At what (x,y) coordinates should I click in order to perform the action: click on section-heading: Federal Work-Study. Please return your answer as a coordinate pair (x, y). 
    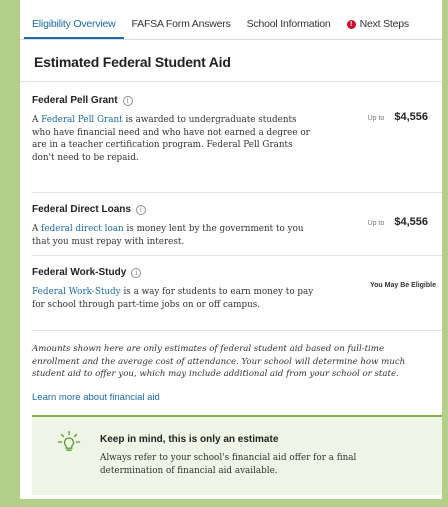
    Looking at the image, I should click on (79, 272).